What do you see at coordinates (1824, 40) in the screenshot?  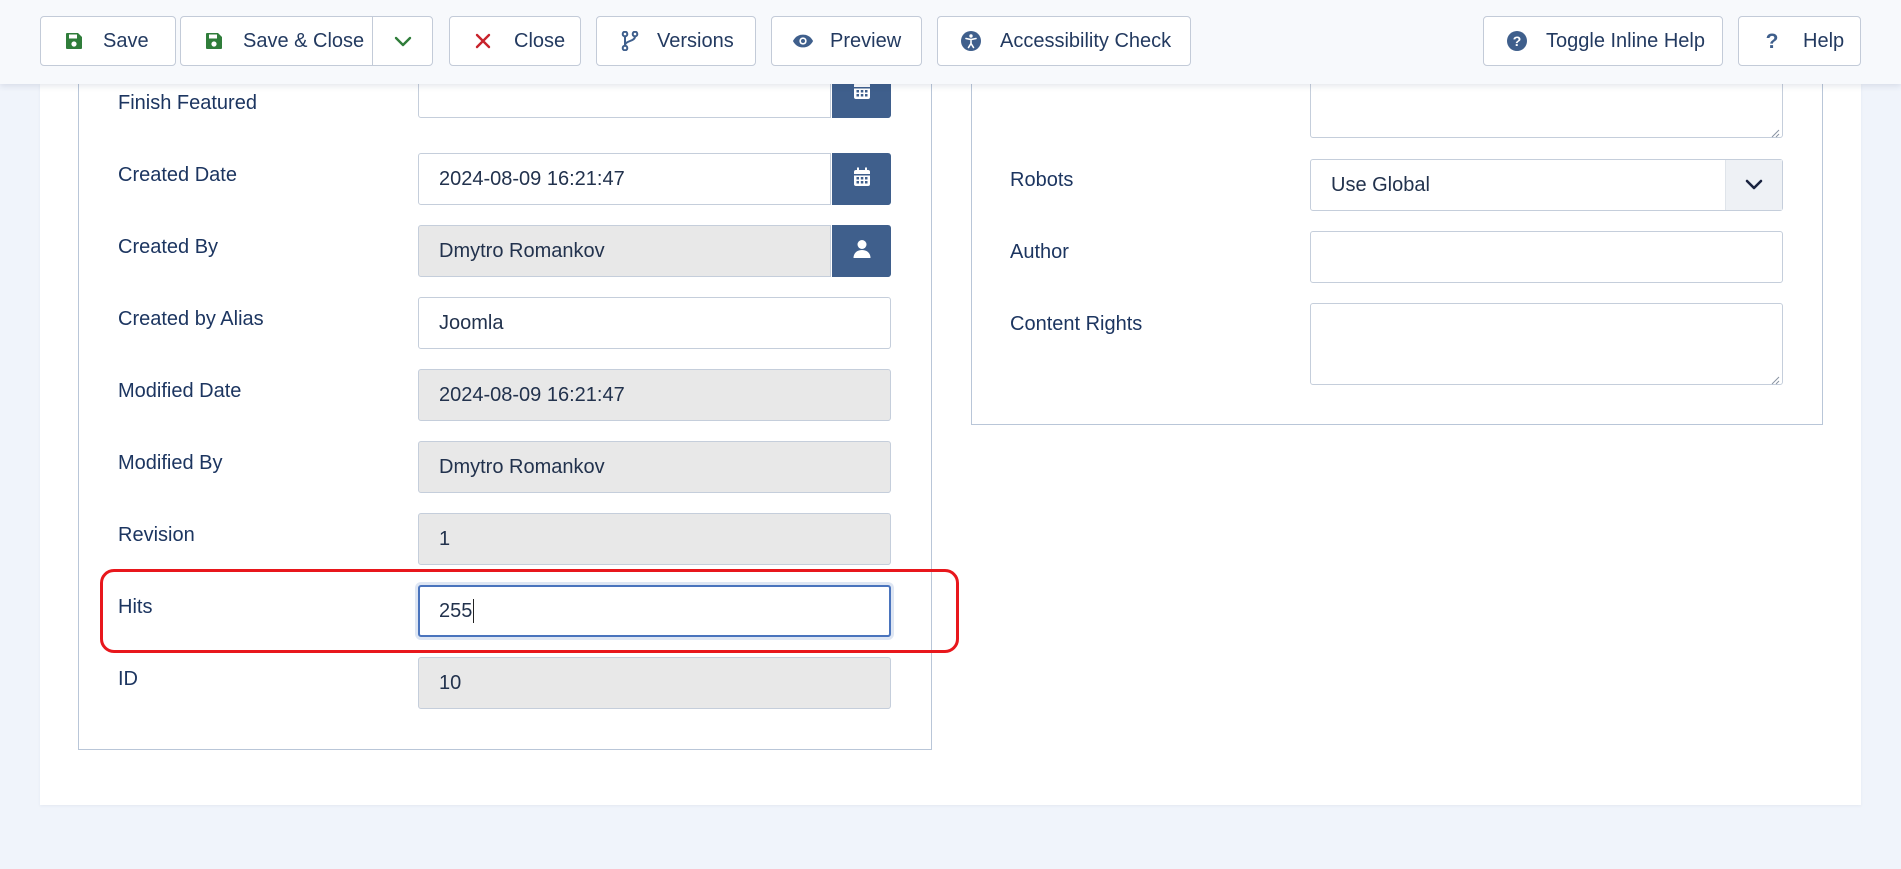 I see `help-label: Help` at bounding box center [1824, 40].